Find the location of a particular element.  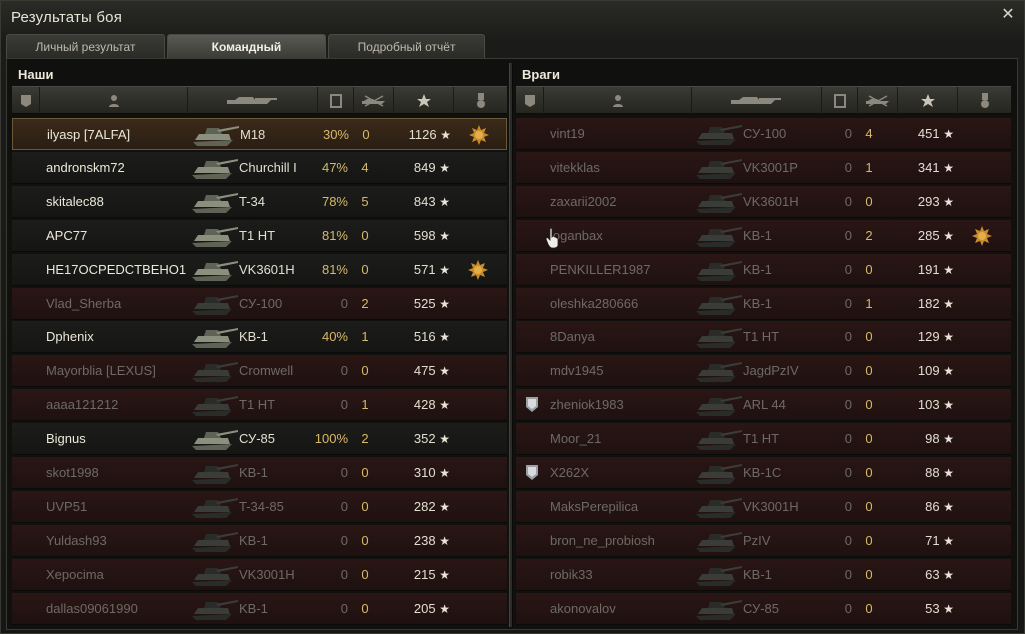

table-row: X262X KB-1C 0 0 88 ★ is located at coordinates (763, 473).